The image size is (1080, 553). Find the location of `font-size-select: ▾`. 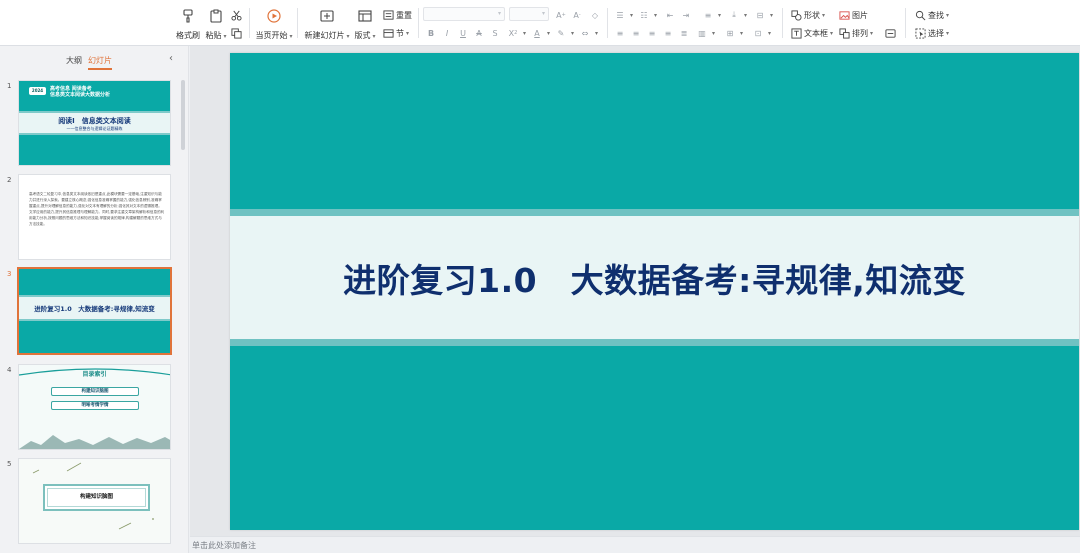

font-size-select: ▾ is located at coordinates (529, 14).